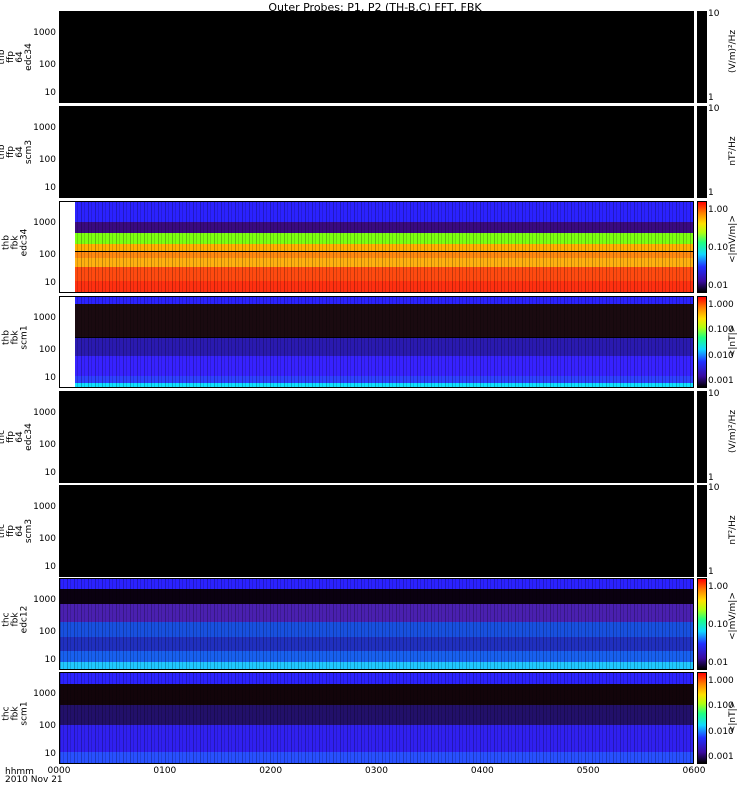 This screenshot has height=800, width=750. I want to click on x-tick-label: 0400, so click(482, 771).